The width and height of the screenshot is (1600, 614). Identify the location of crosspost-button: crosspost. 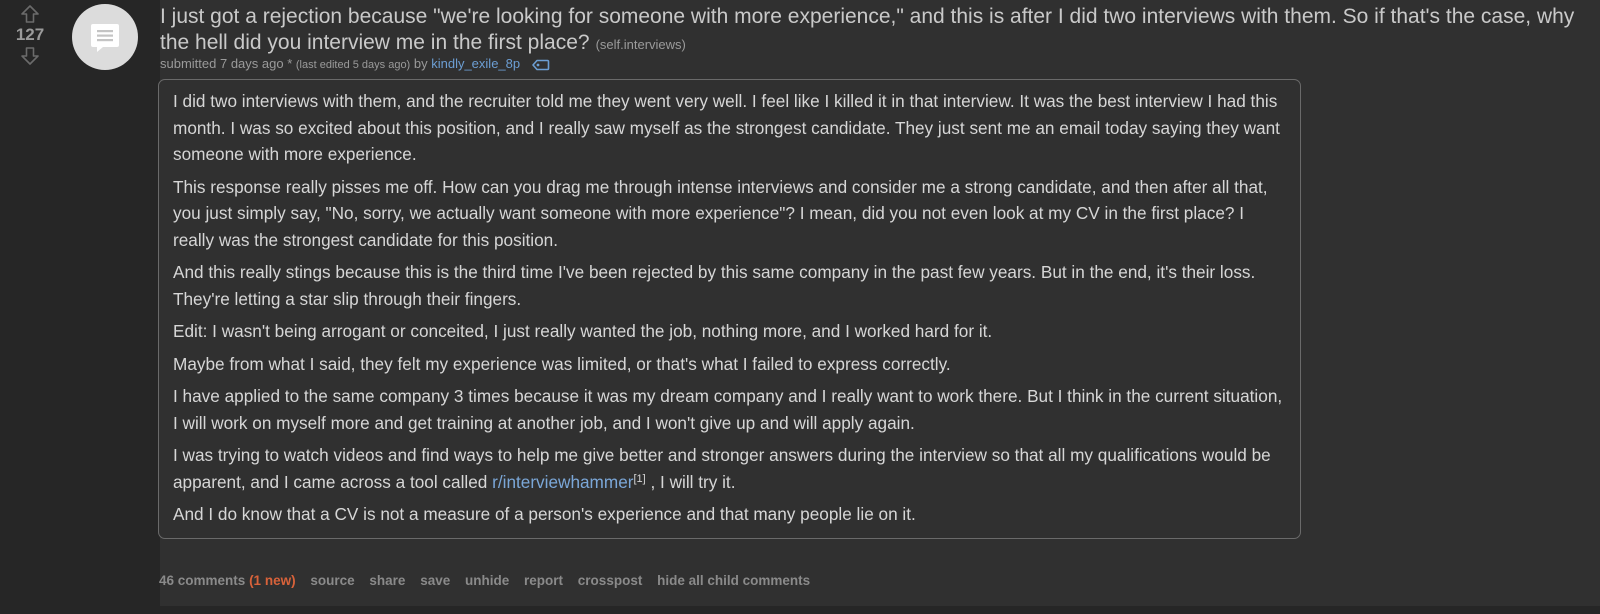
(610, 581).